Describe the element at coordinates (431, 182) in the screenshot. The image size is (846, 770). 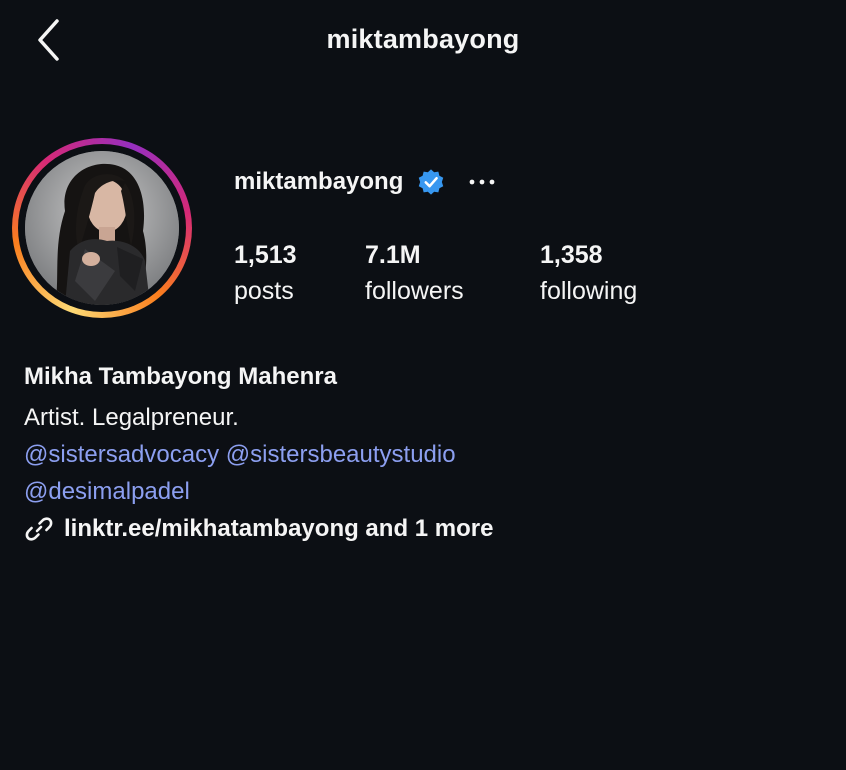
I see `verified-badge-icon` at that location.